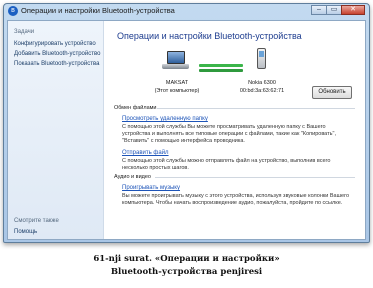  I want to click on section-divider-audio, so click(255, 177).